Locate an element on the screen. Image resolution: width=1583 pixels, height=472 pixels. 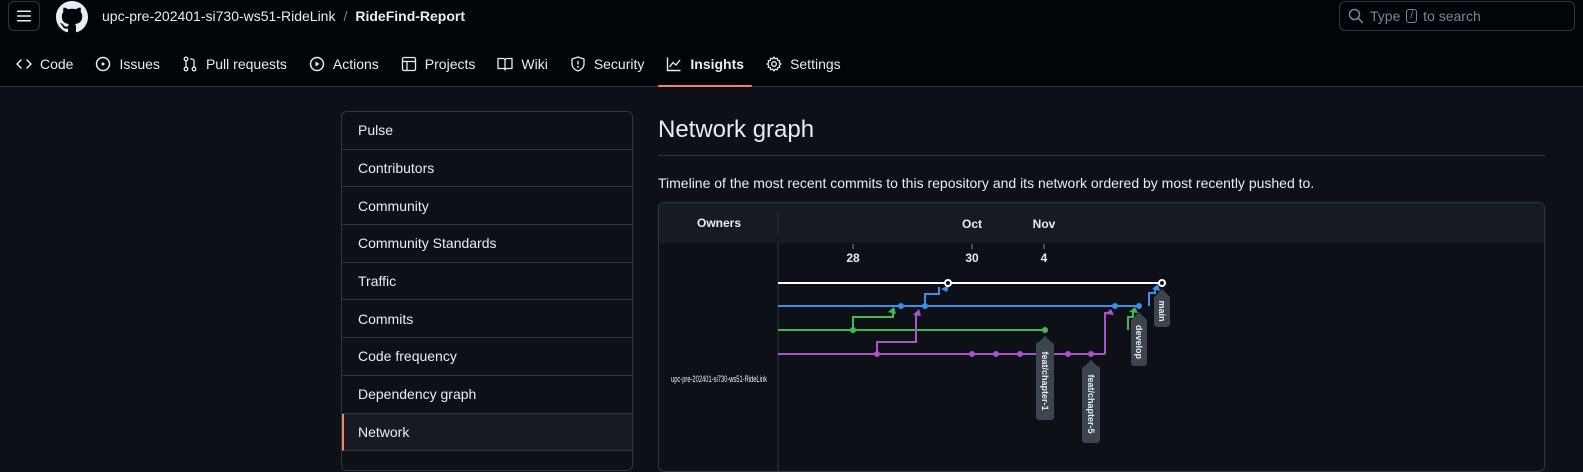
menu-icon is located at coordinates (24, 16).